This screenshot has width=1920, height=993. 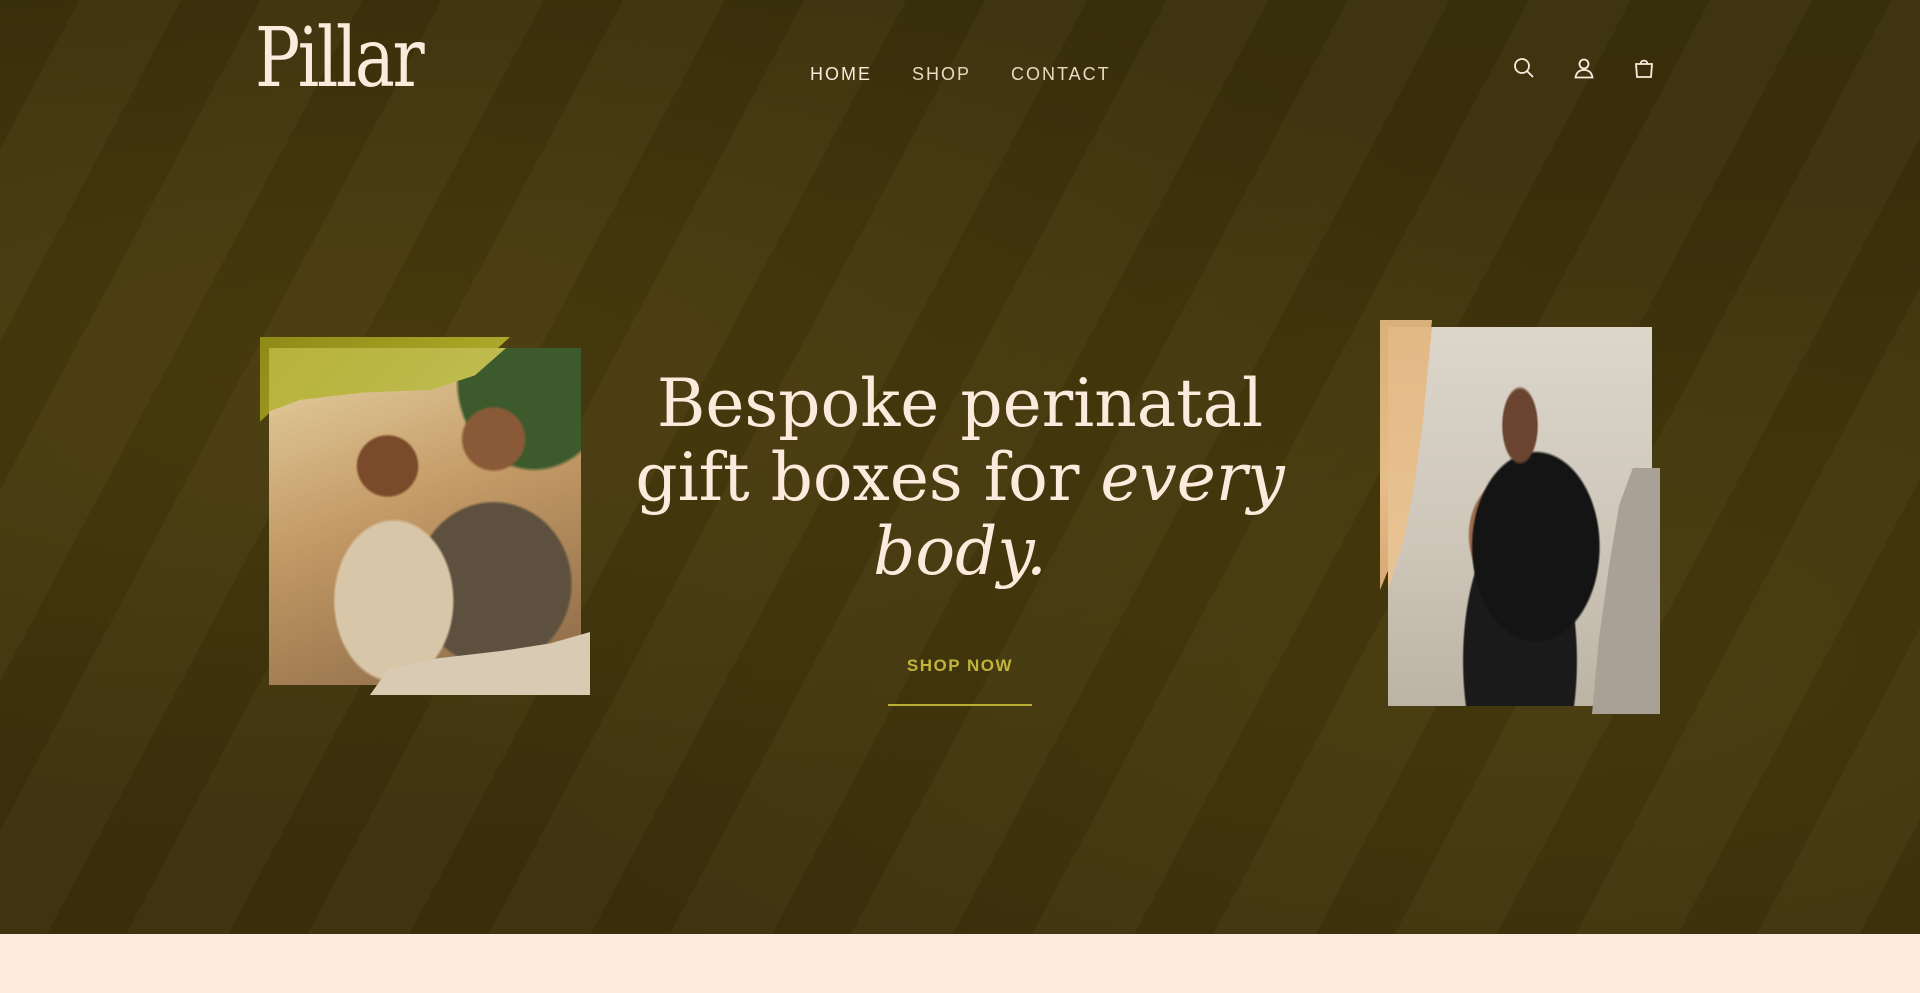 I want to click on collage-right, so click(x=1520, y=517).